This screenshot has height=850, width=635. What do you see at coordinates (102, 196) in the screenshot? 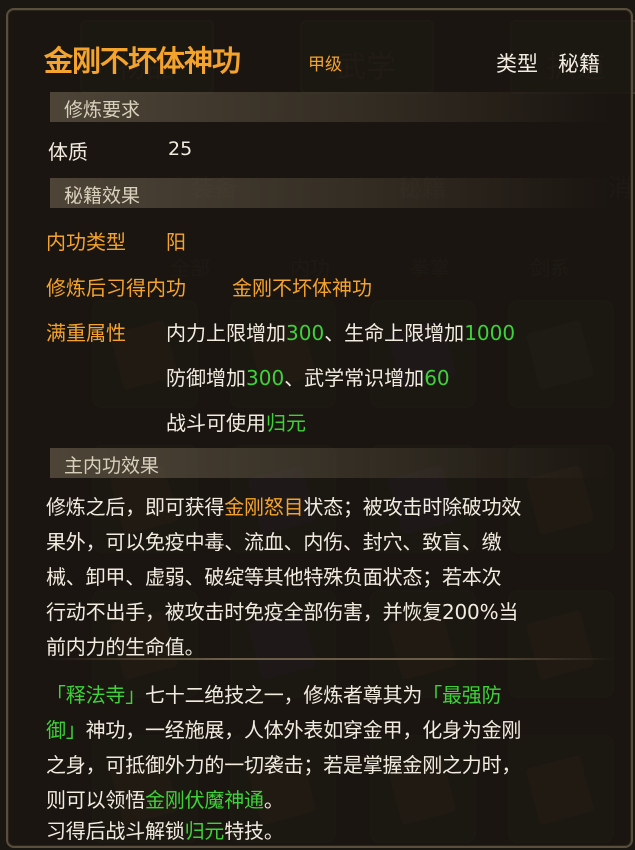
I see `section-manual-effects-title: 秘籍效果` at bounding box center [102, 196].